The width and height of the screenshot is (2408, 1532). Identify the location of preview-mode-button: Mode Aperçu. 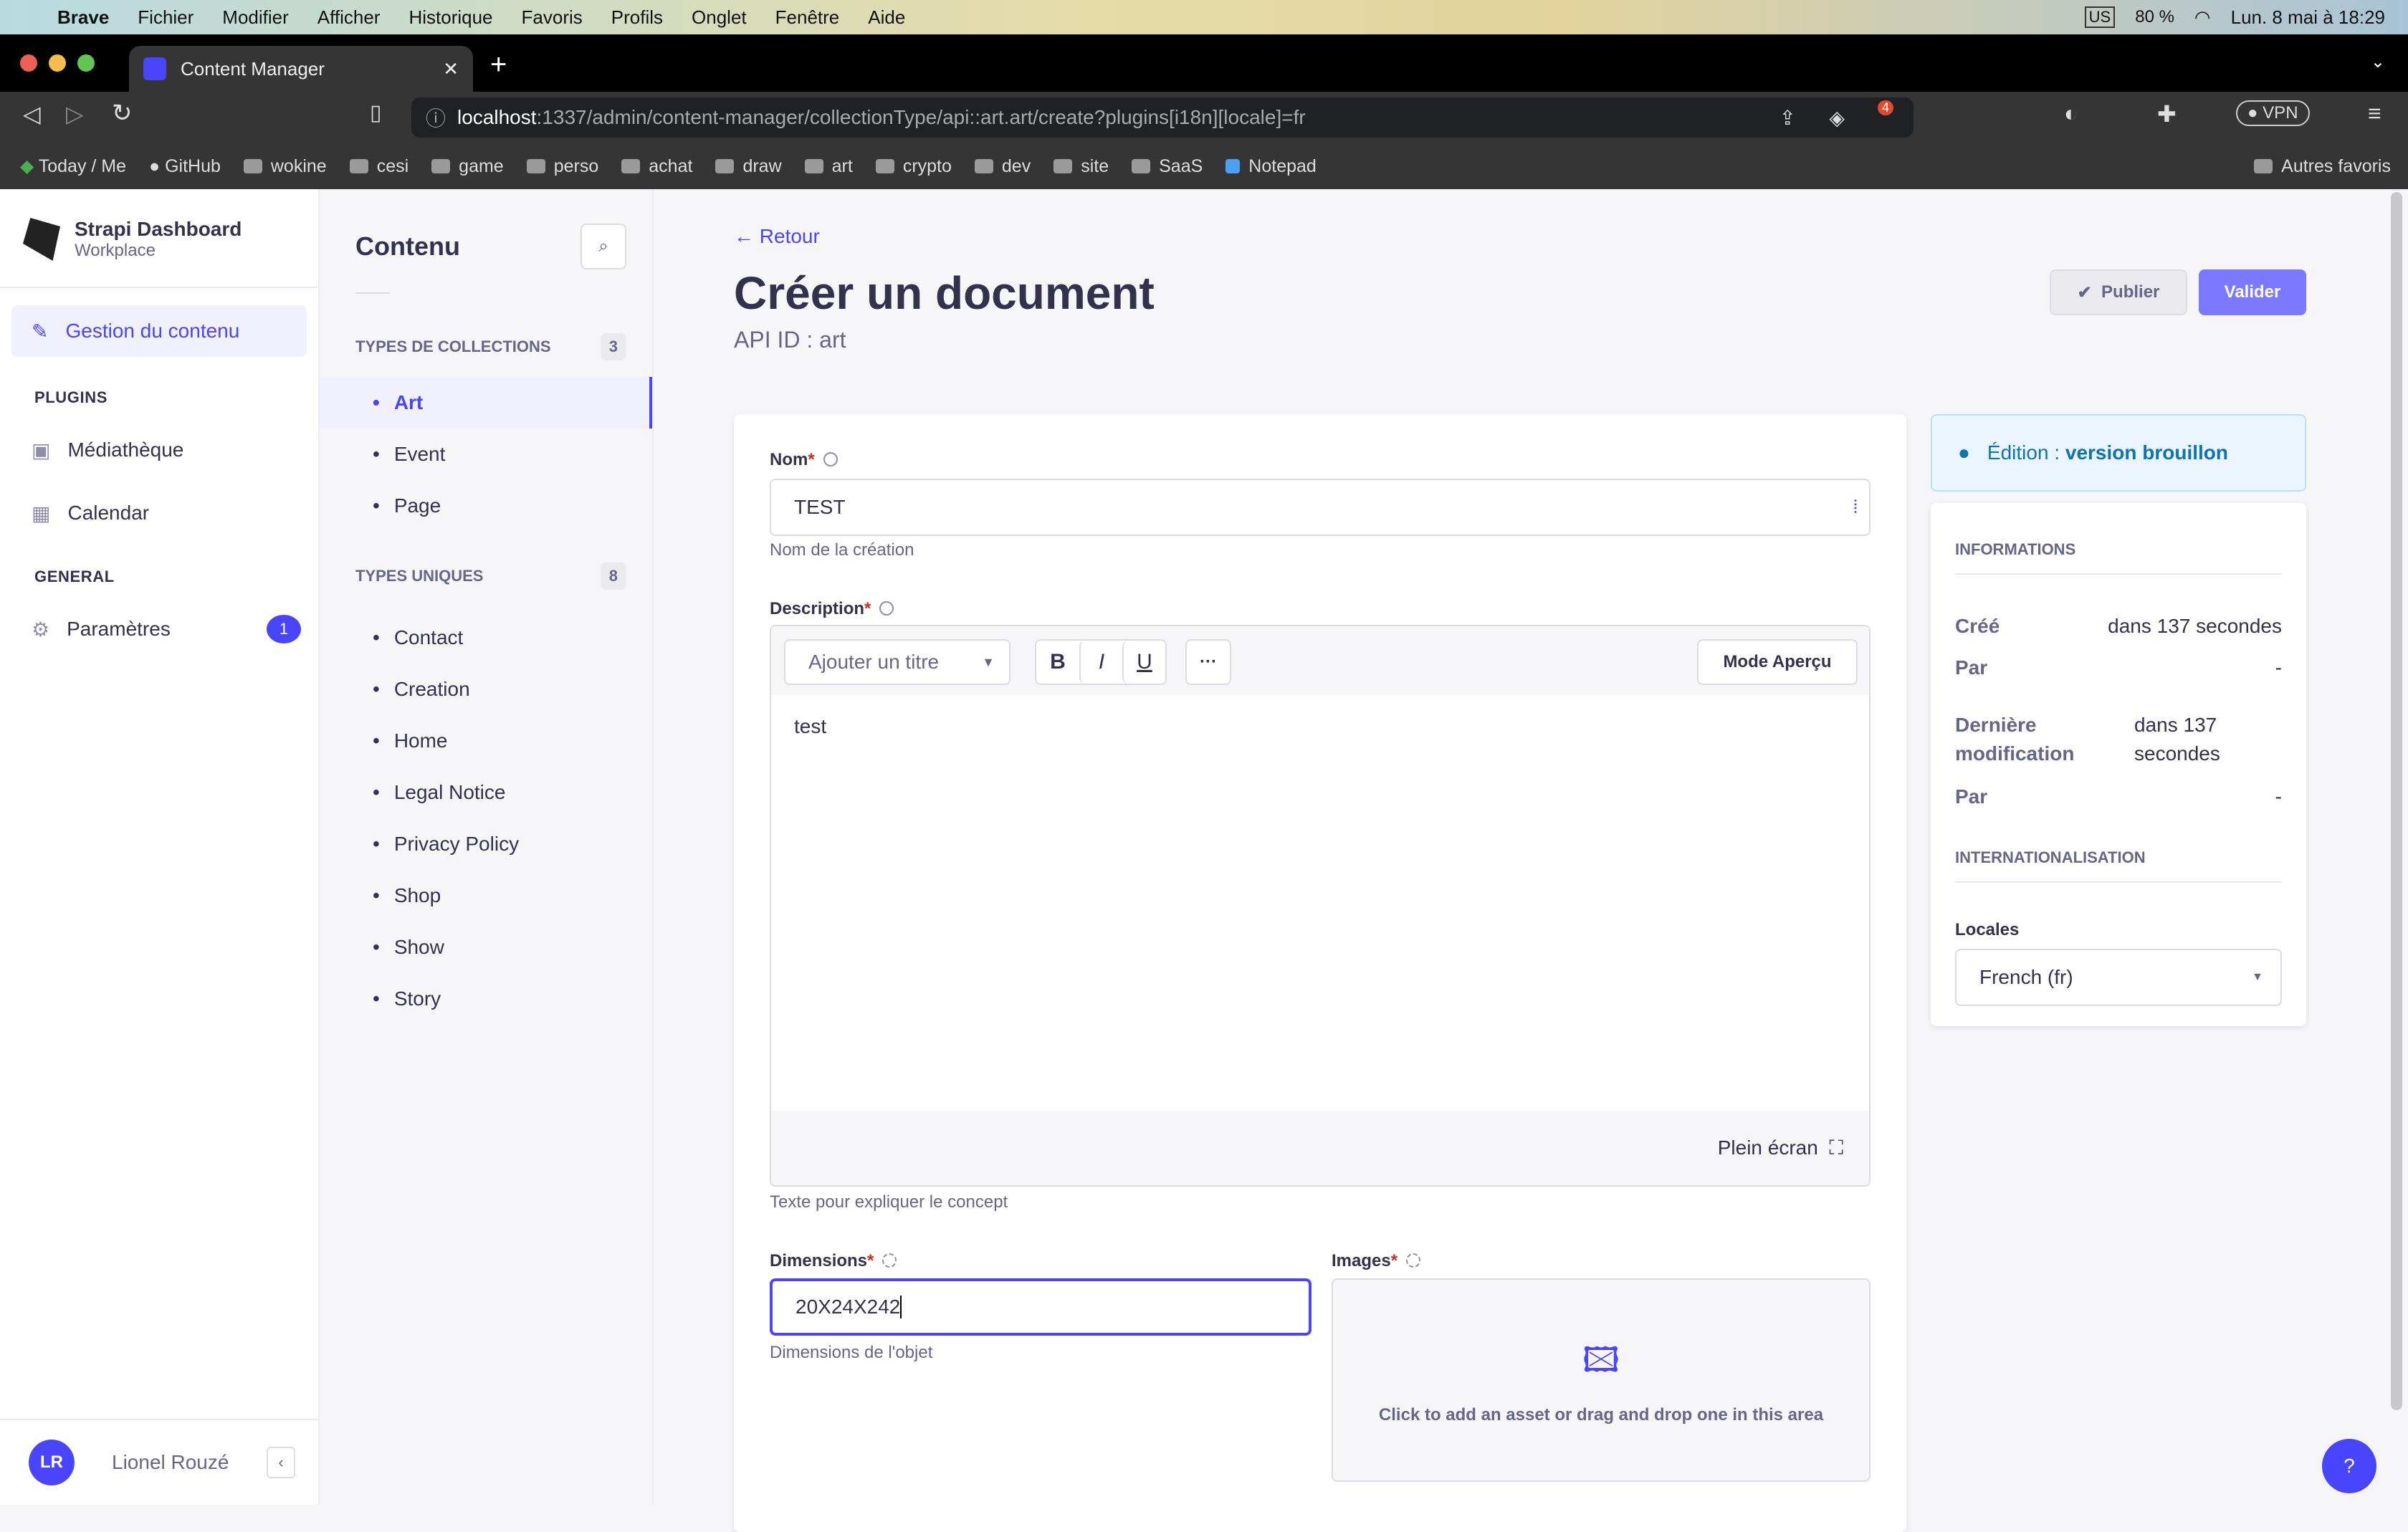
(1777, 662).